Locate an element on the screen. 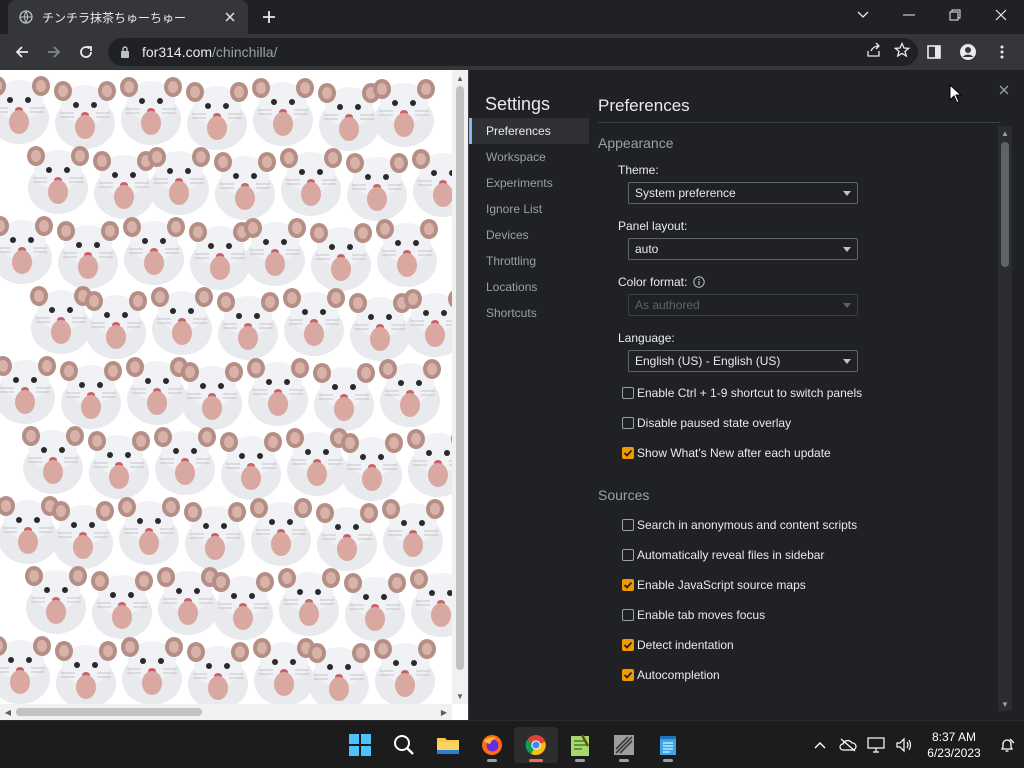 The width and height of the screenshot is (1024, 768). browser-tab: チンチラ抹茶ちゅーちゅー is located at coordinates (128, 17).